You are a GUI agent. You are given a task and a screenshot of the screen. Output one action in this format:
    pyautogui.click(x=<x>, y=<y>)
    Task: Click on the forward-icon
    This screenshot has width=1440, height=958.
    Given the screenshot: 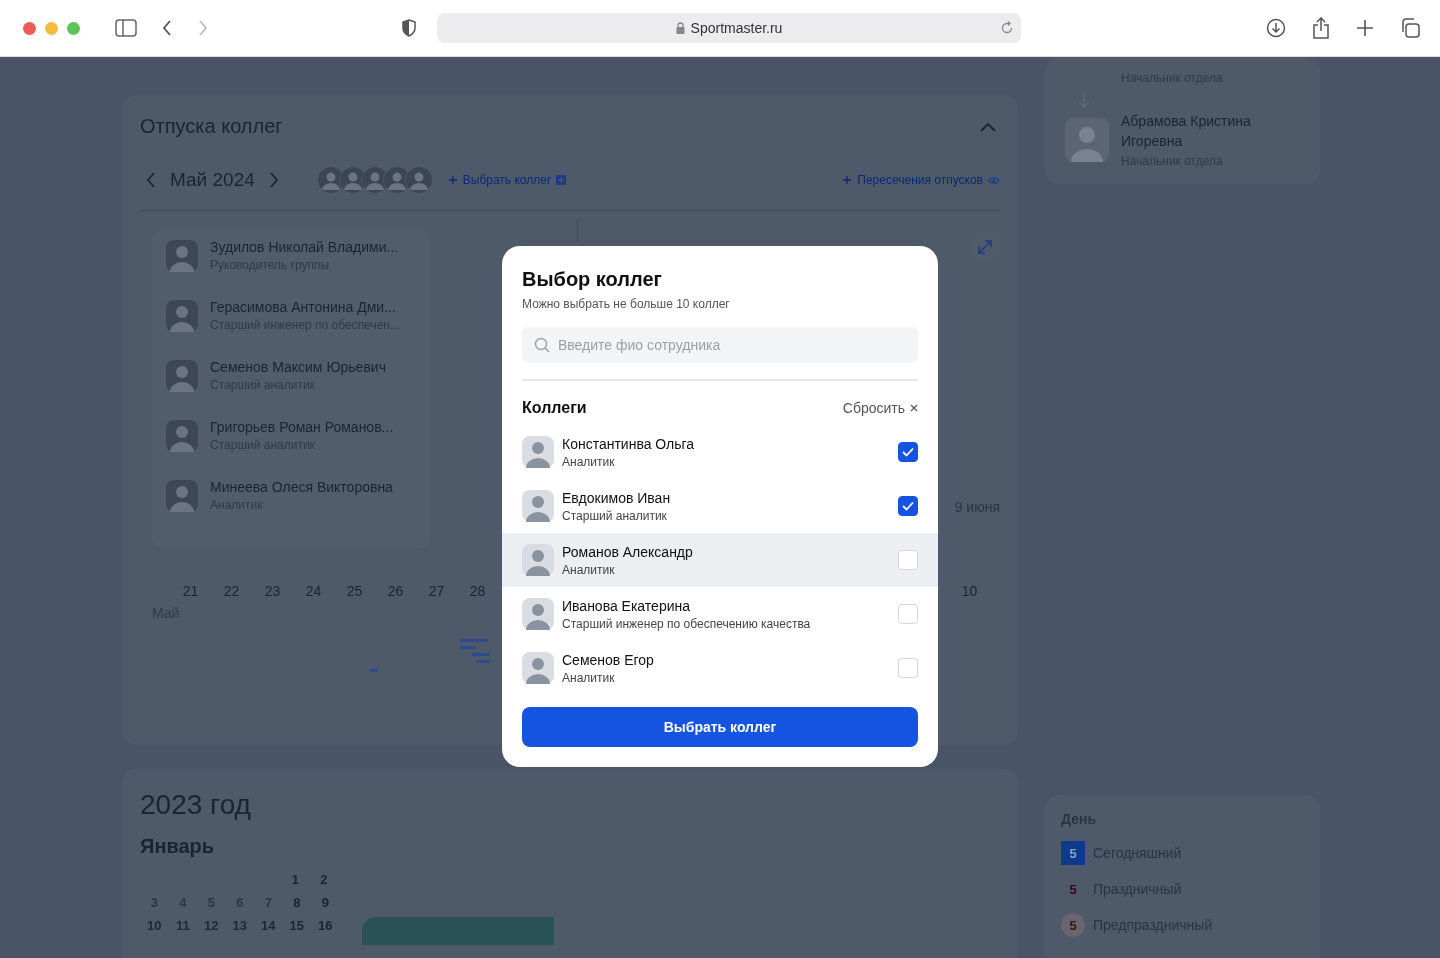 What is the action you would take?
    pyautogui.click(x=203, y=28)
    